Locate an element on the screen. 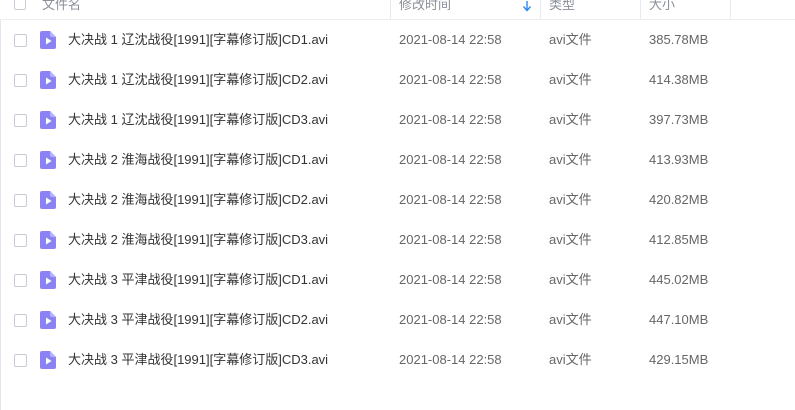  file-name: 大决战 1 辽沈战役[1991][字幕修订版]CD1.avi is located at coordinates (198, 40).